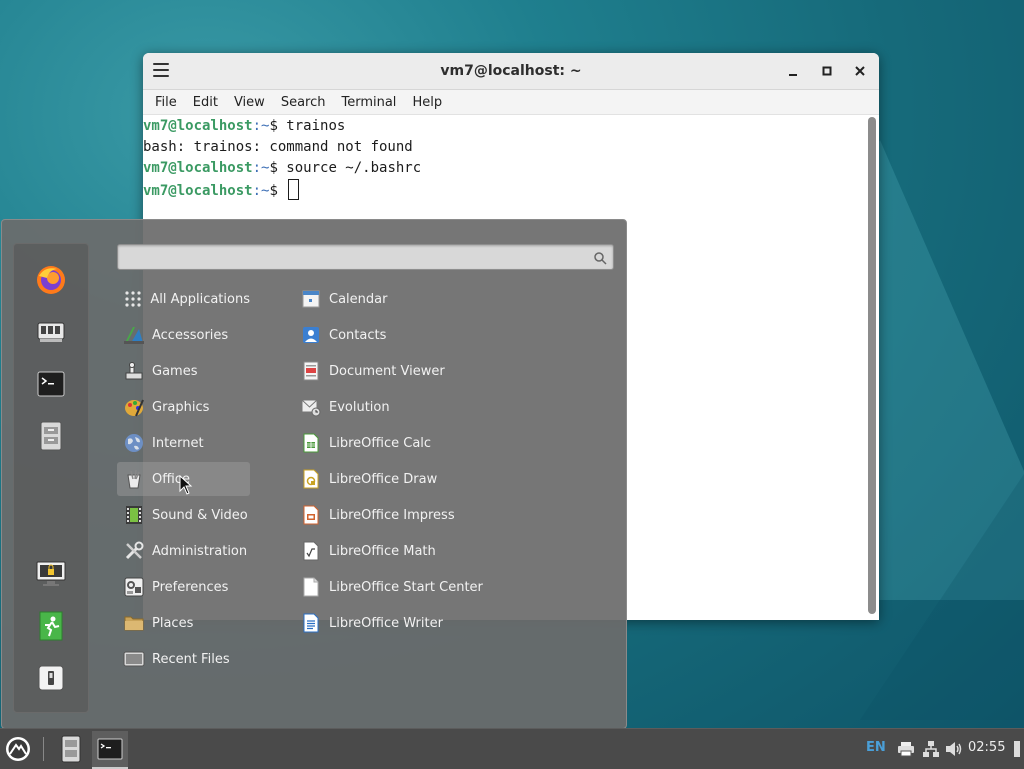 Image resolution: width=1024 pixels, height=769 pixels. What do you see at coordinates (51, 332) in the screenshot?
I see `software-manager-icon` at bounding box center [51, 332].